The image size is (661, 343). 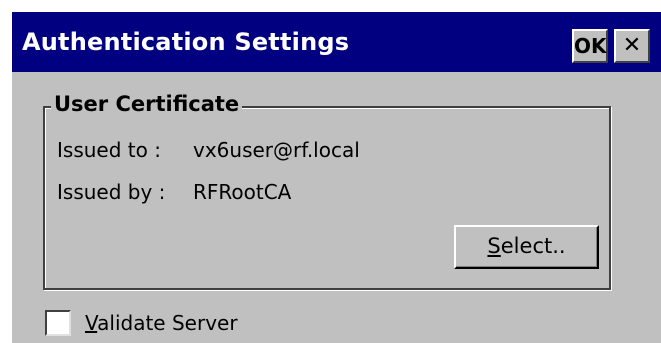 I want to click on select-certificate-button: Select.., so click(x=526, y=247).